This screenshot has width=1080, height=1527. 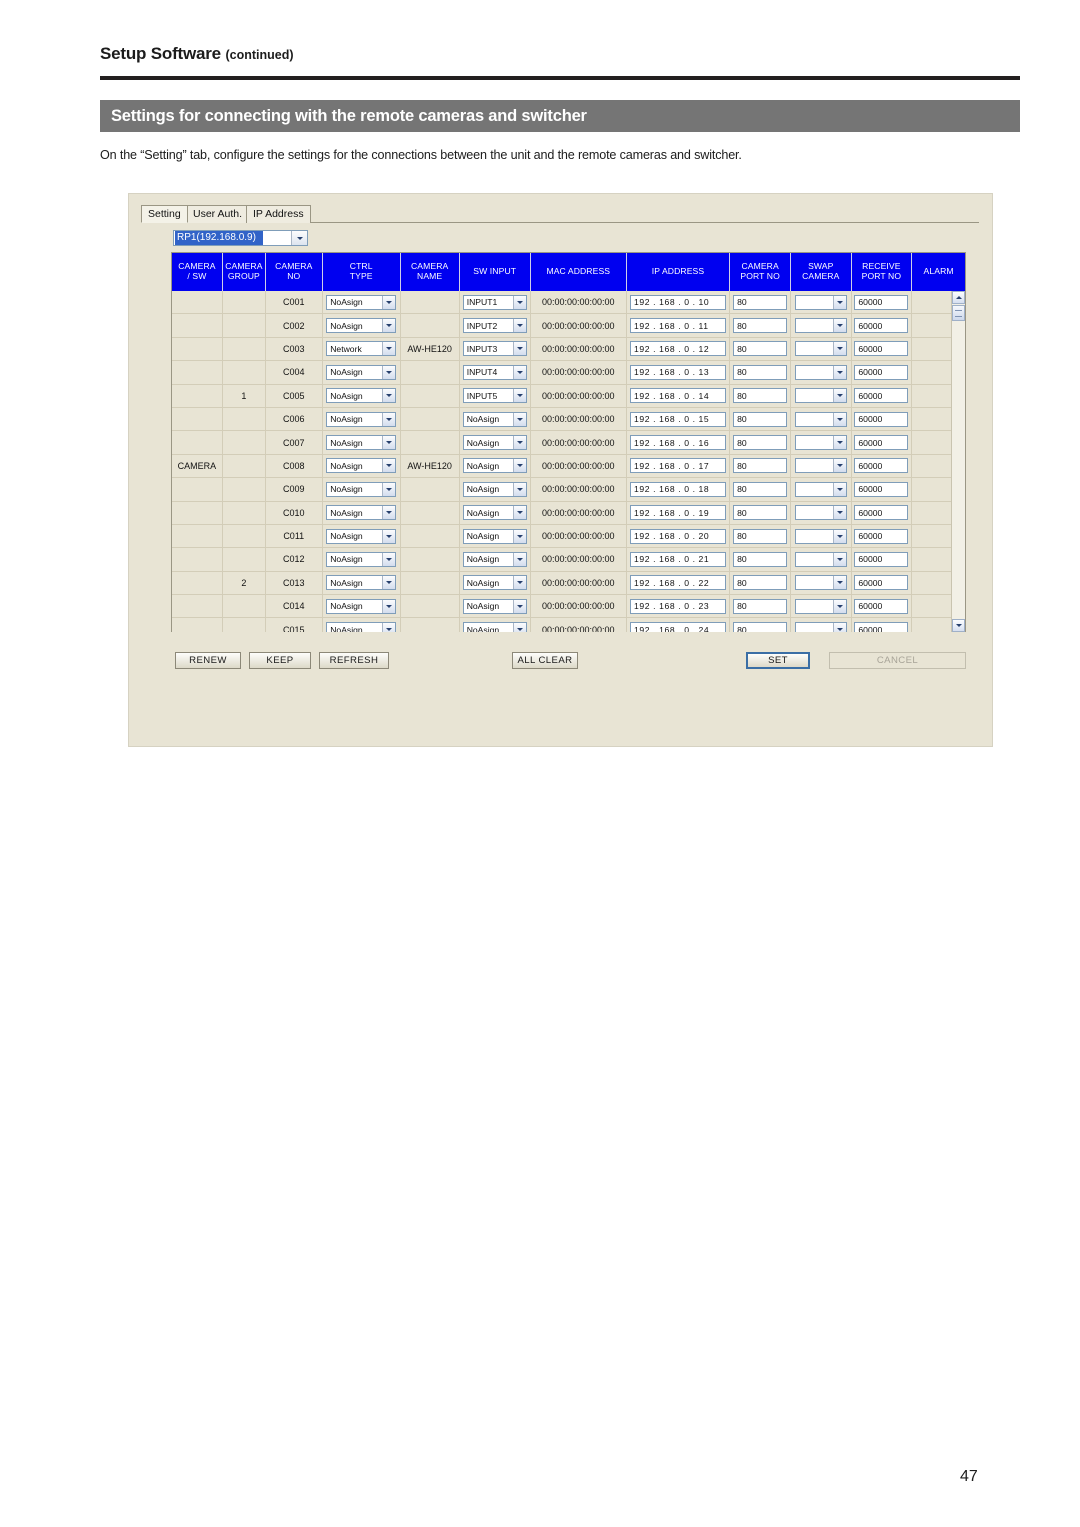 What do you see at coordinates (678, 372) in the screenshot?
I see `ip-address-field: 192 . 168 . 0 . 13` at bounding box center [678, 372].